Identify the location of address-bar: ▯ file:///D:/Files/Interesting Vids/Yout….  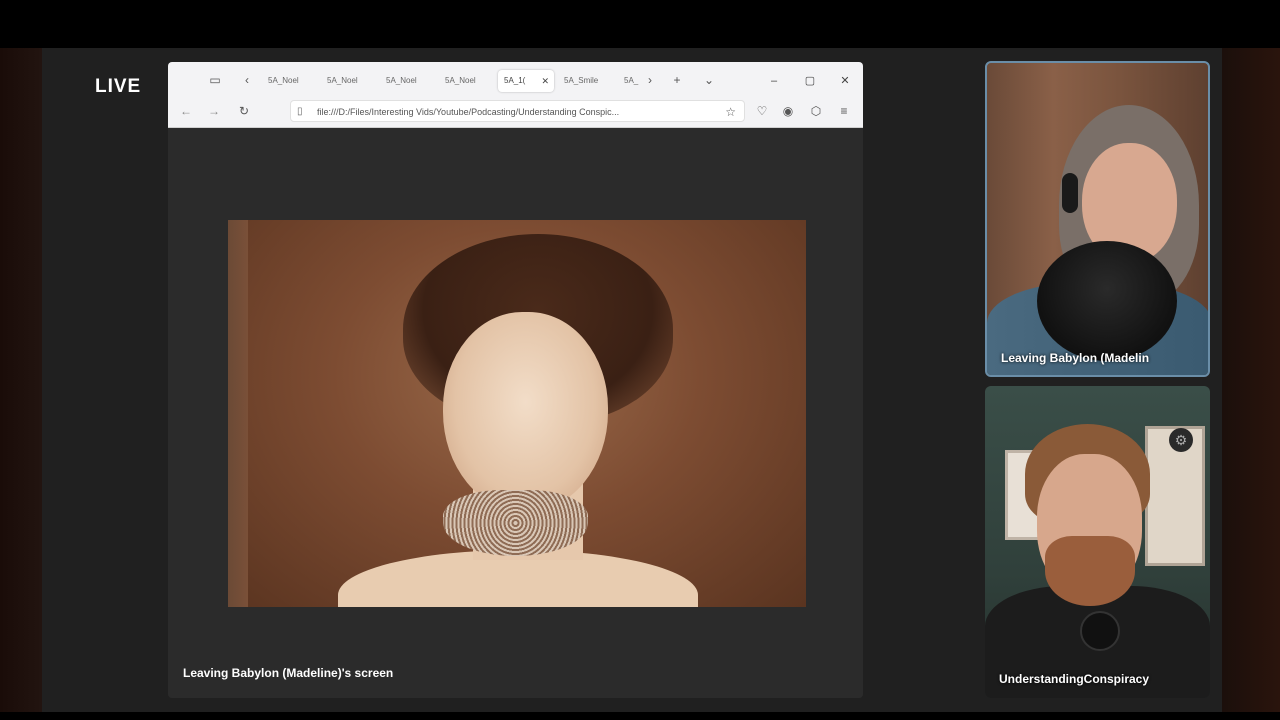
(517, 111).